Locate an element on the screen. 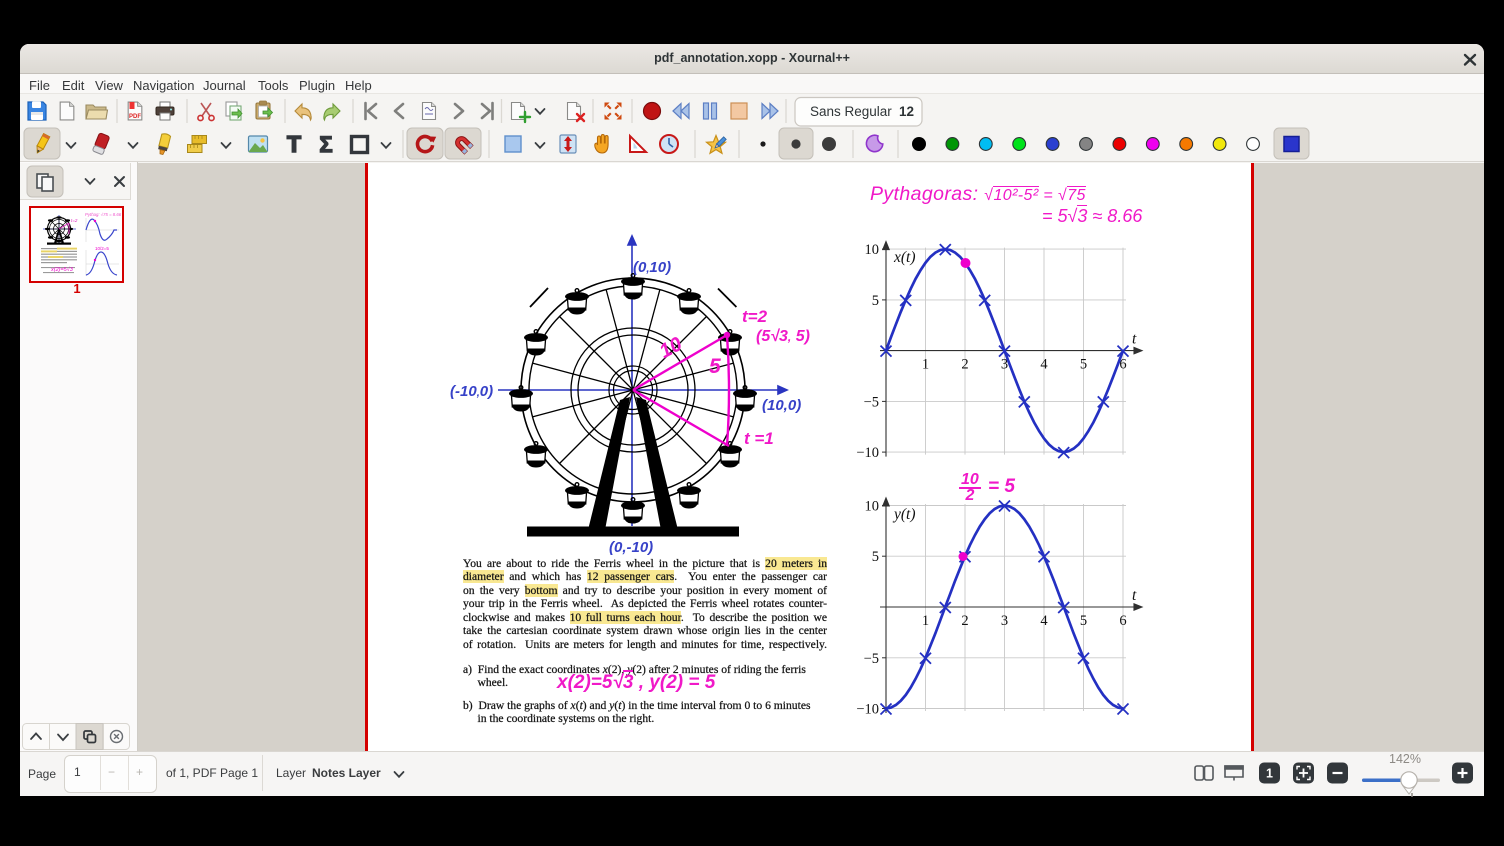 The width and height of the screenshot is (1504, 846). svg-text: 1 is located at coordinates (1269, 774).